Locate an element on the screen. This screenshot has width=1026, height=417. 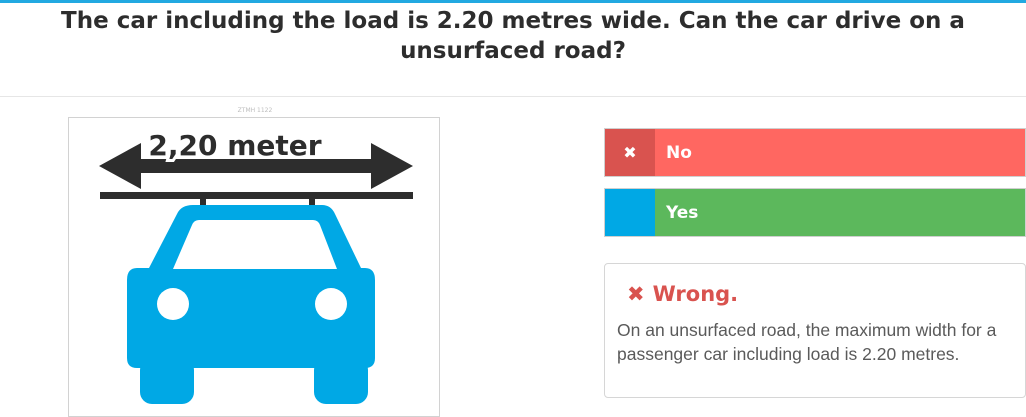
answer-label: No is located at coordinates (840, 152).